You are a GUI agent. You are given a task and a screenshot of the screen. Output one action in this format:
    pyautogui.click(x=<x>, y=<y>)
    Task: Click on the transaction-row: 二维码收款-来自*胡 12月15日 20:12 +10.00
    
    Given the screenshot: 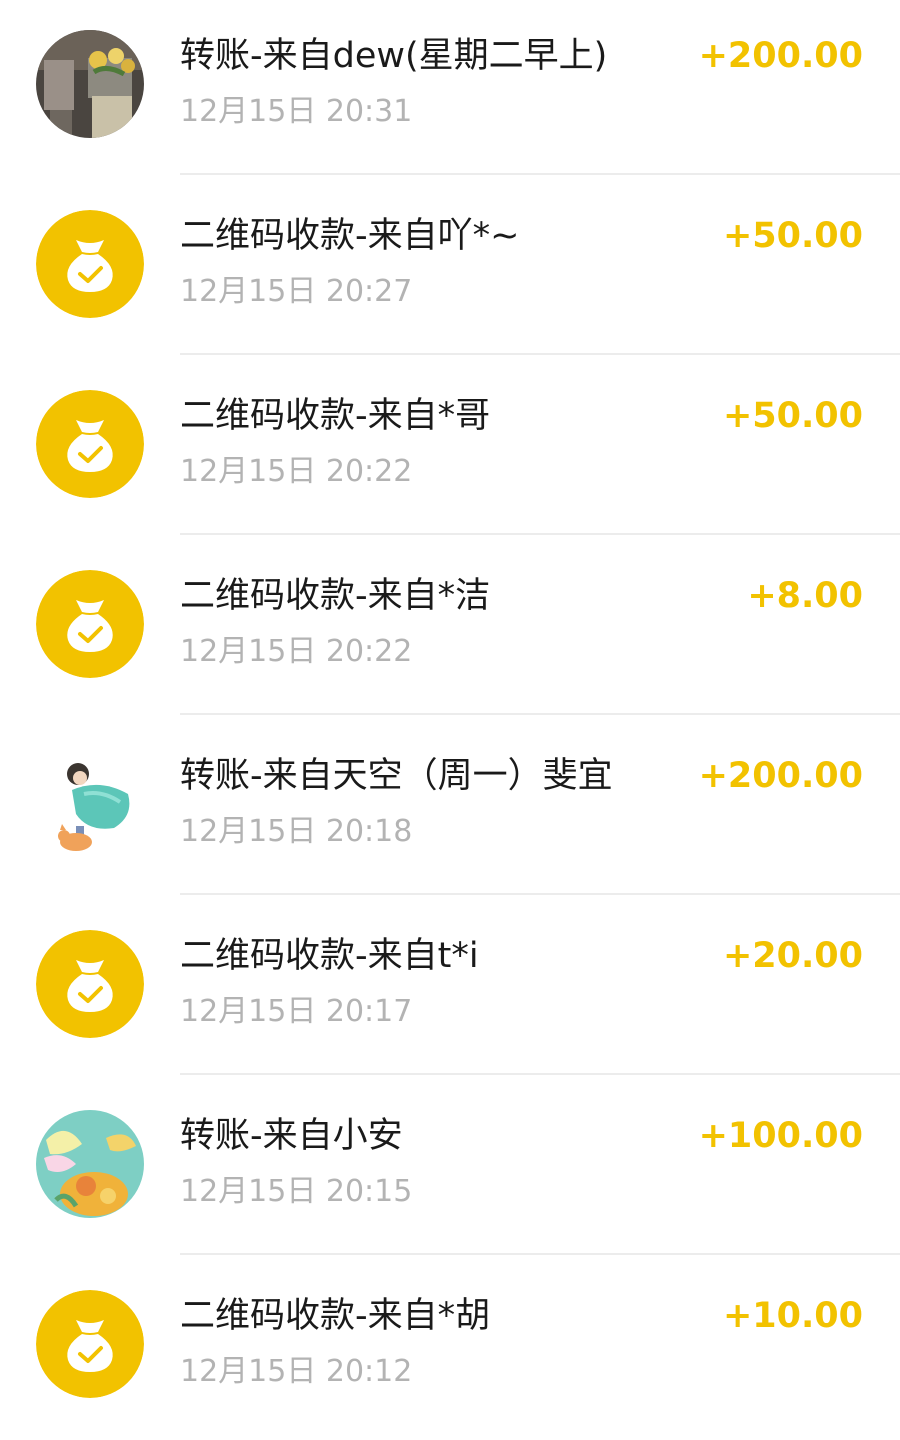 What is the action you would take?
    pyautogui.click(x=450, y=1350)
    